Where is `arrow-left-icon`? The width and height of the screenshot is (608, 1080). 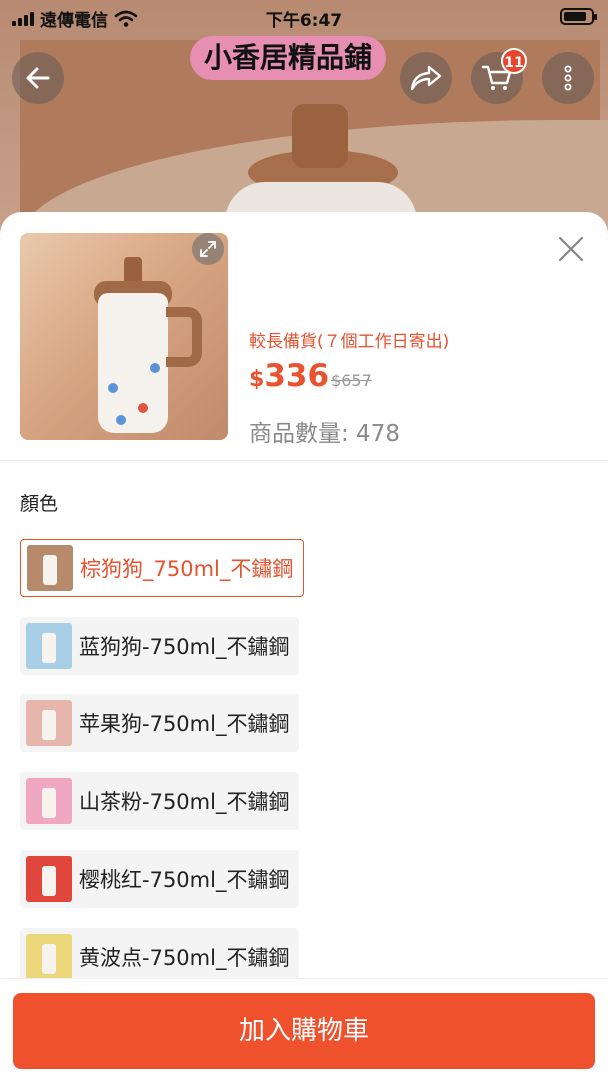 arrow-left-icon is located at coordinates (38, 78).